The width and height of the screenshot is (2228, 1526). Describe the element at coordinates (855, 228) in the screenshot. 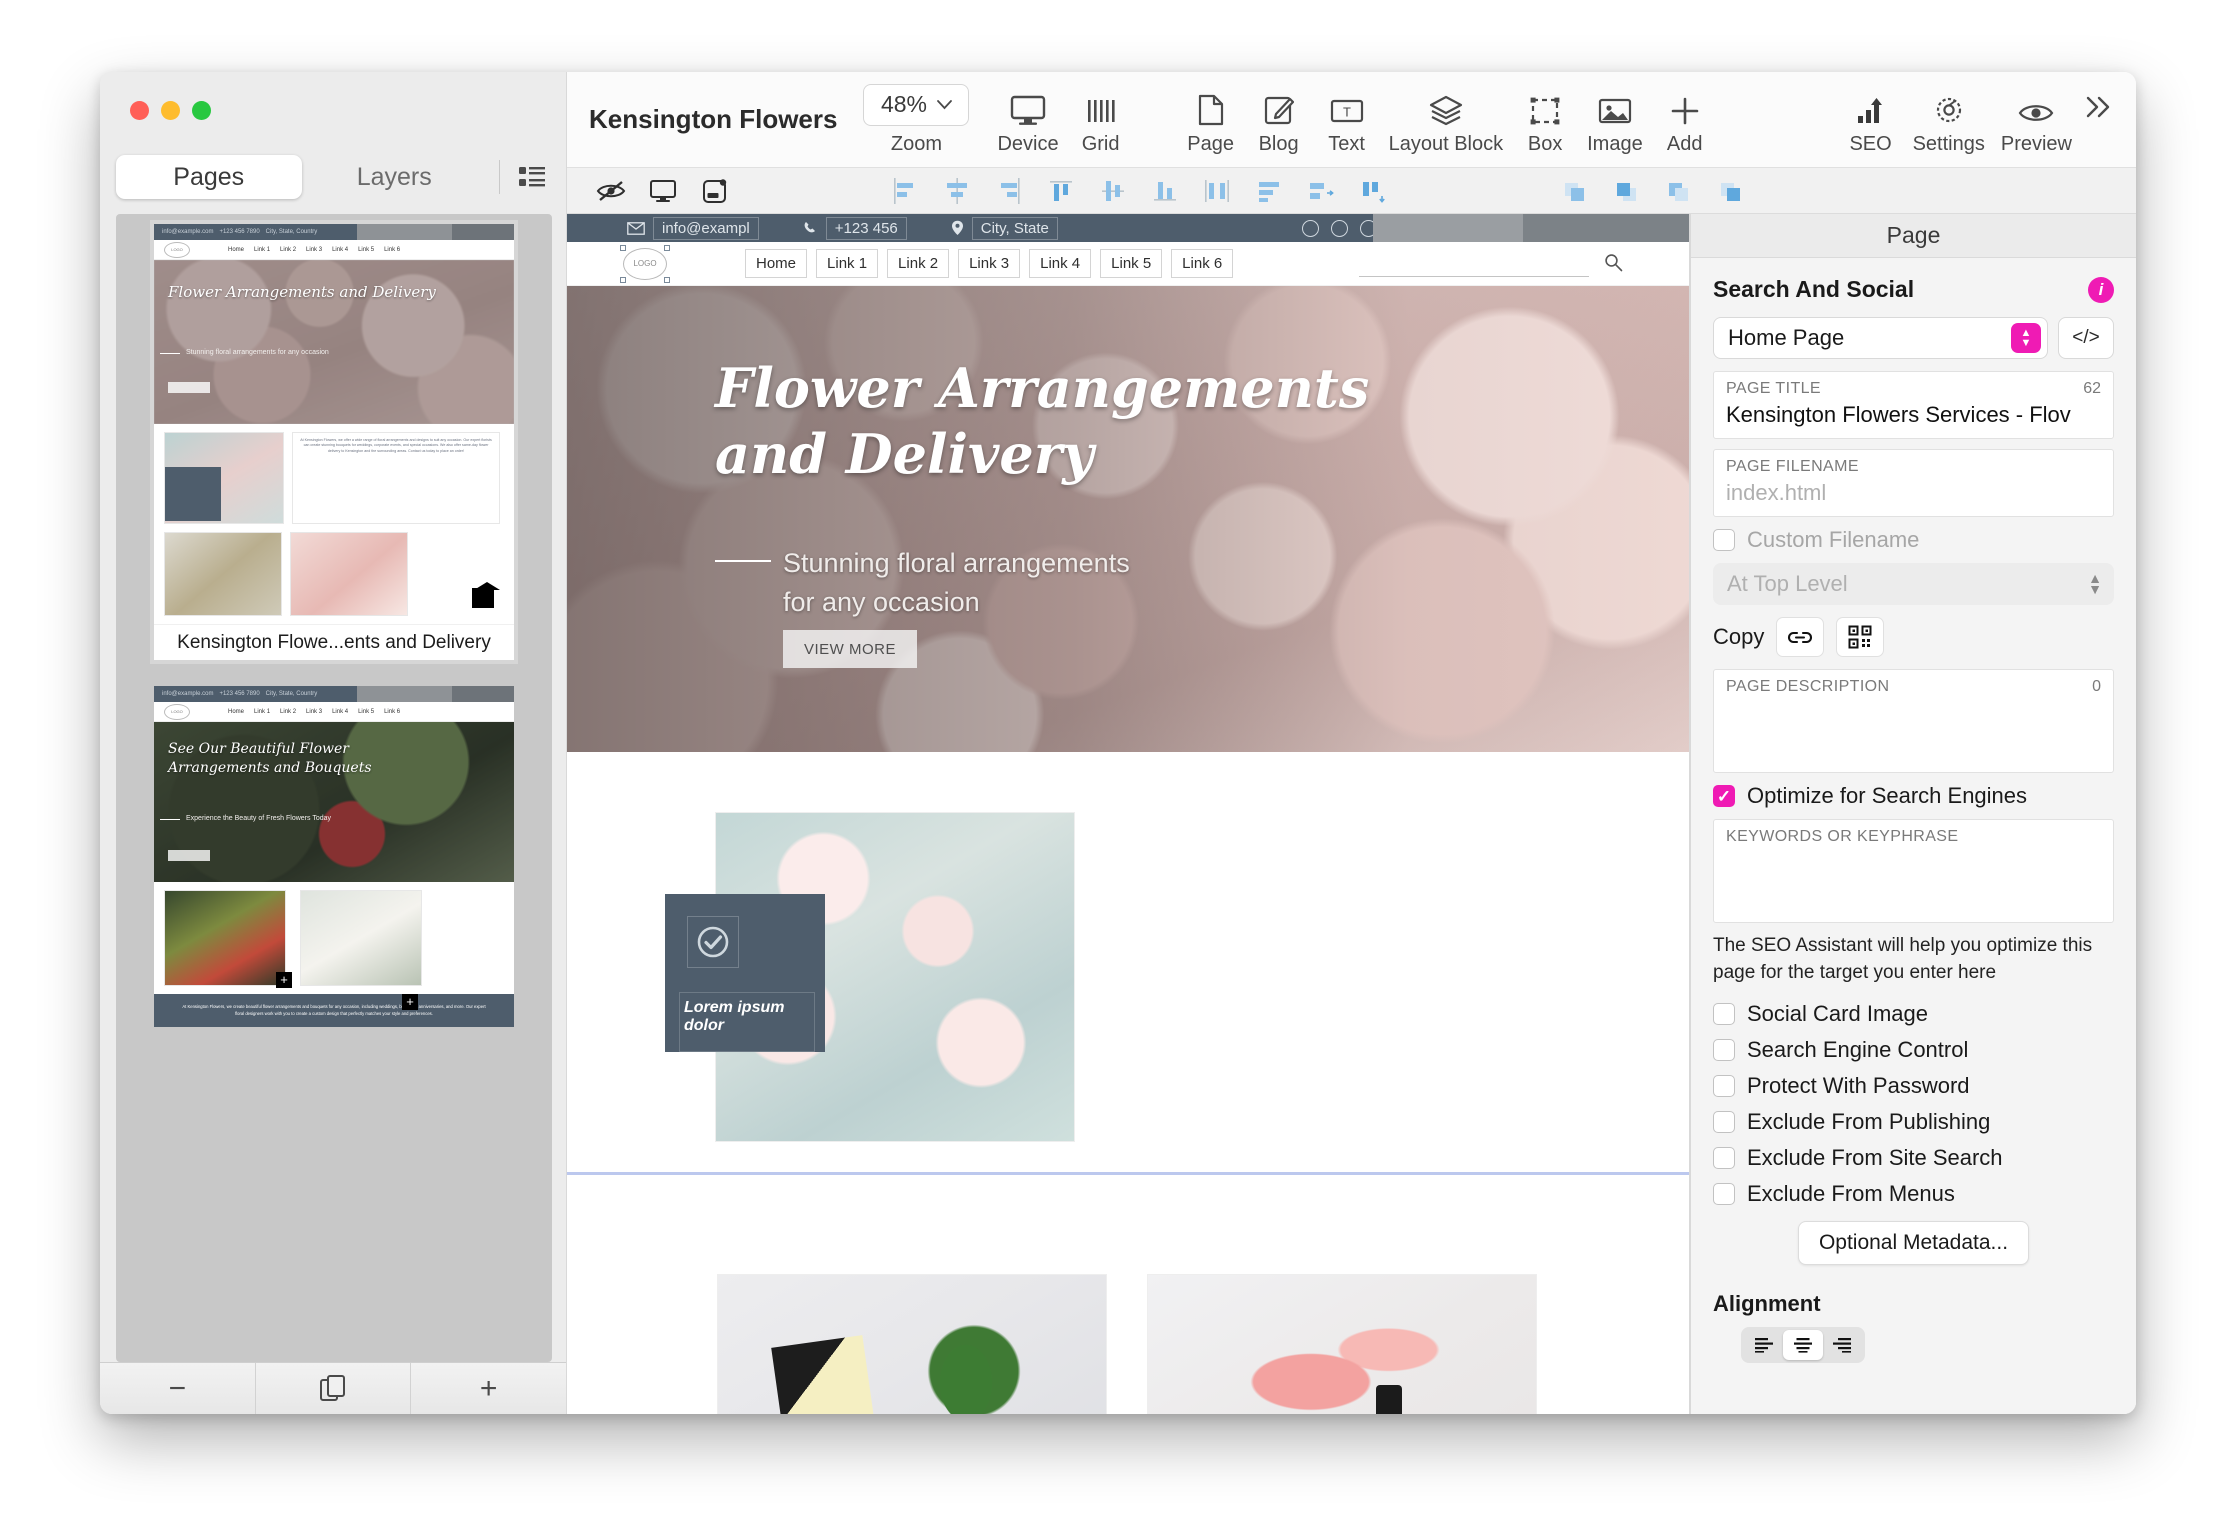

I see `site-phone: +123 456` at that location.